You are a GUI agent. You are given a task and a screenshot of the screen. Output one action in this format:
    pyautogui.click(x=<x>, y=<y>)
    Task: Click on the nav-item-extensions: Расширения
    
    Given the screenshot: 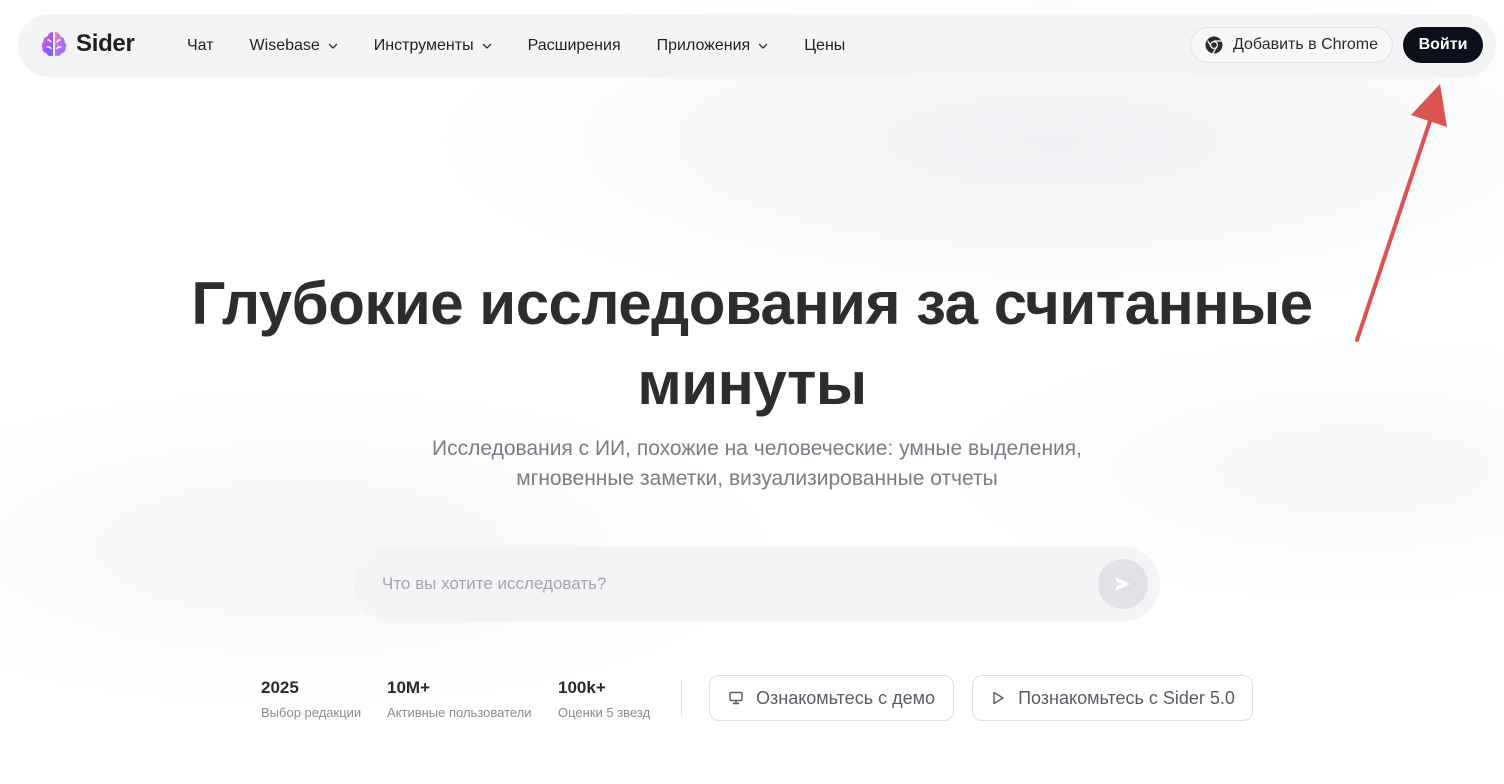 What is the action you would take?
    pyautogui.click(x=574, y=45)
    